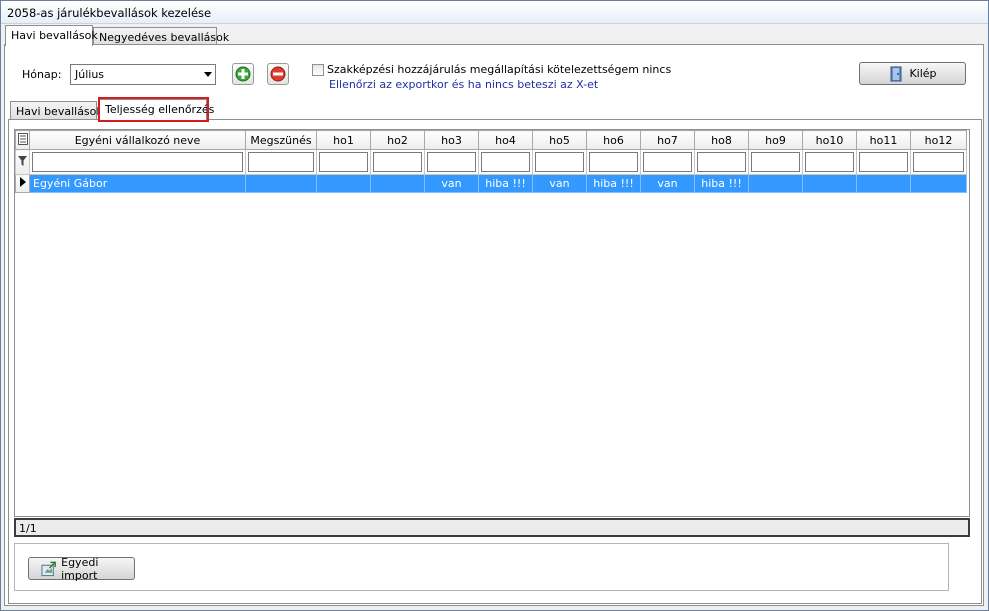 The height and width of the screenshot is (611, 989). I want to click on filter-input-name, so click(137, 162).